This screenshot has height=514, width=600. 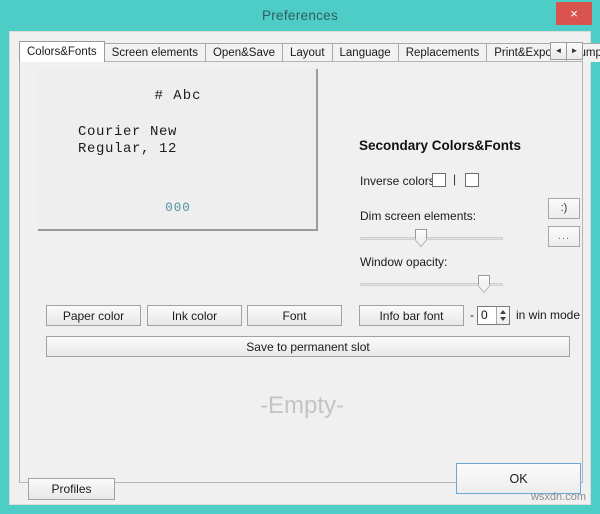 I want to click on tab-language: Language, so click(x=365, y=52).